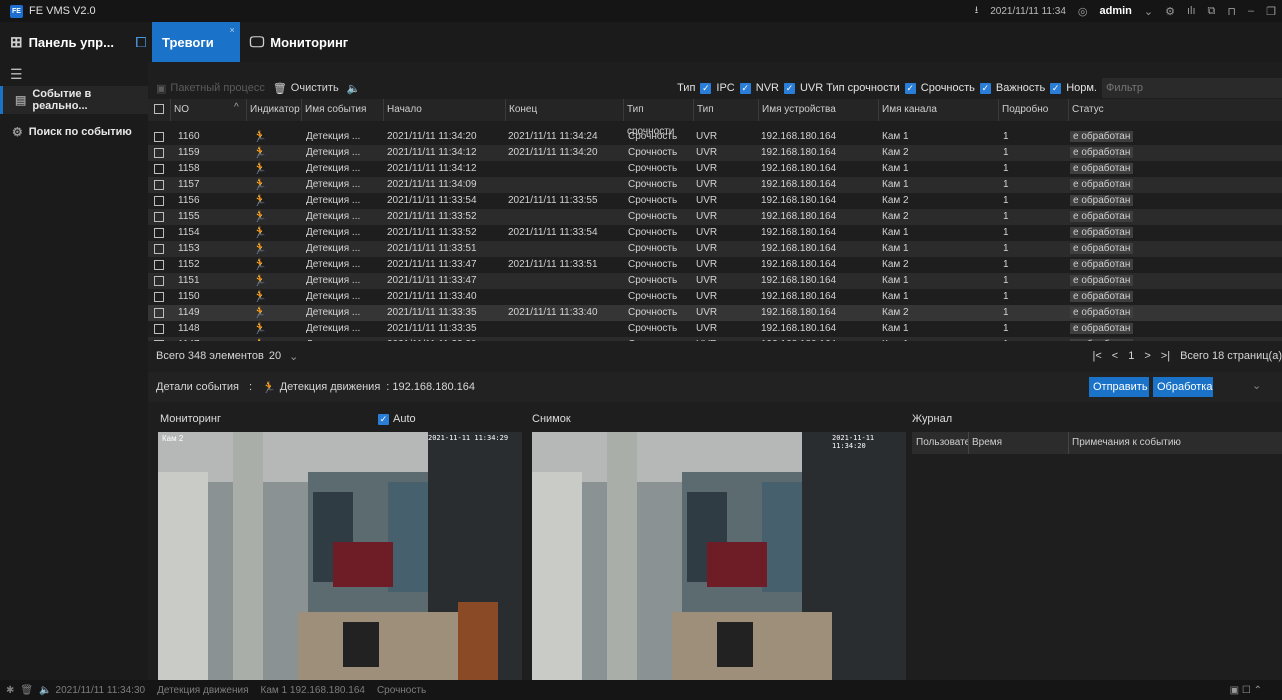 This screenshot has width=1282, height=700. What do you see at coordinates (342, 110) in the screenshot?
I see `col-event-name: Имя события` at bounding box center [342, 110].